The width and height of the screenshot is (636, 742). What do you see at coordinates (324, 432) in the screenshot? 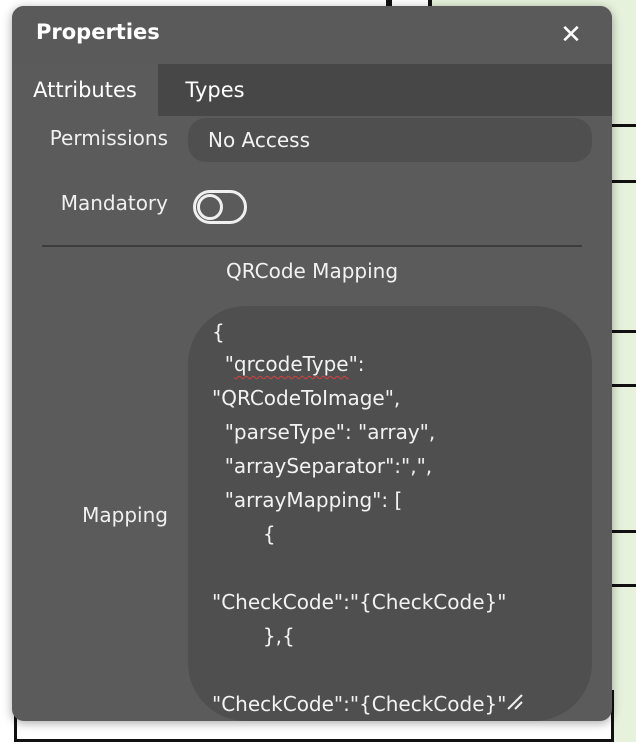
I see `code-line: "parseType": "array",` at bounding box center [324, 432].